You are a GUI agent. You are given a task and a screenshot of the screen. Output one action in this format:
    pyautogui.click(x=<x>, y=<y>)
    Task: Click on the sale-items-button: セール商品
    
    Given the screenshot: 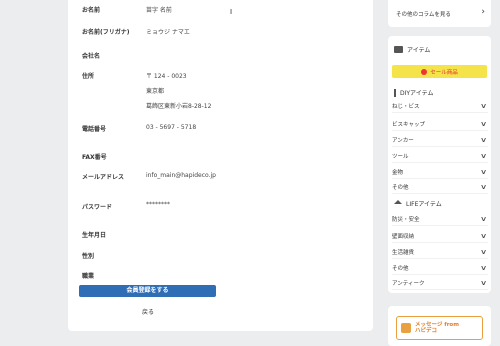 What is the action you would take?
    pyautogui.click(x=439, y=71)
    